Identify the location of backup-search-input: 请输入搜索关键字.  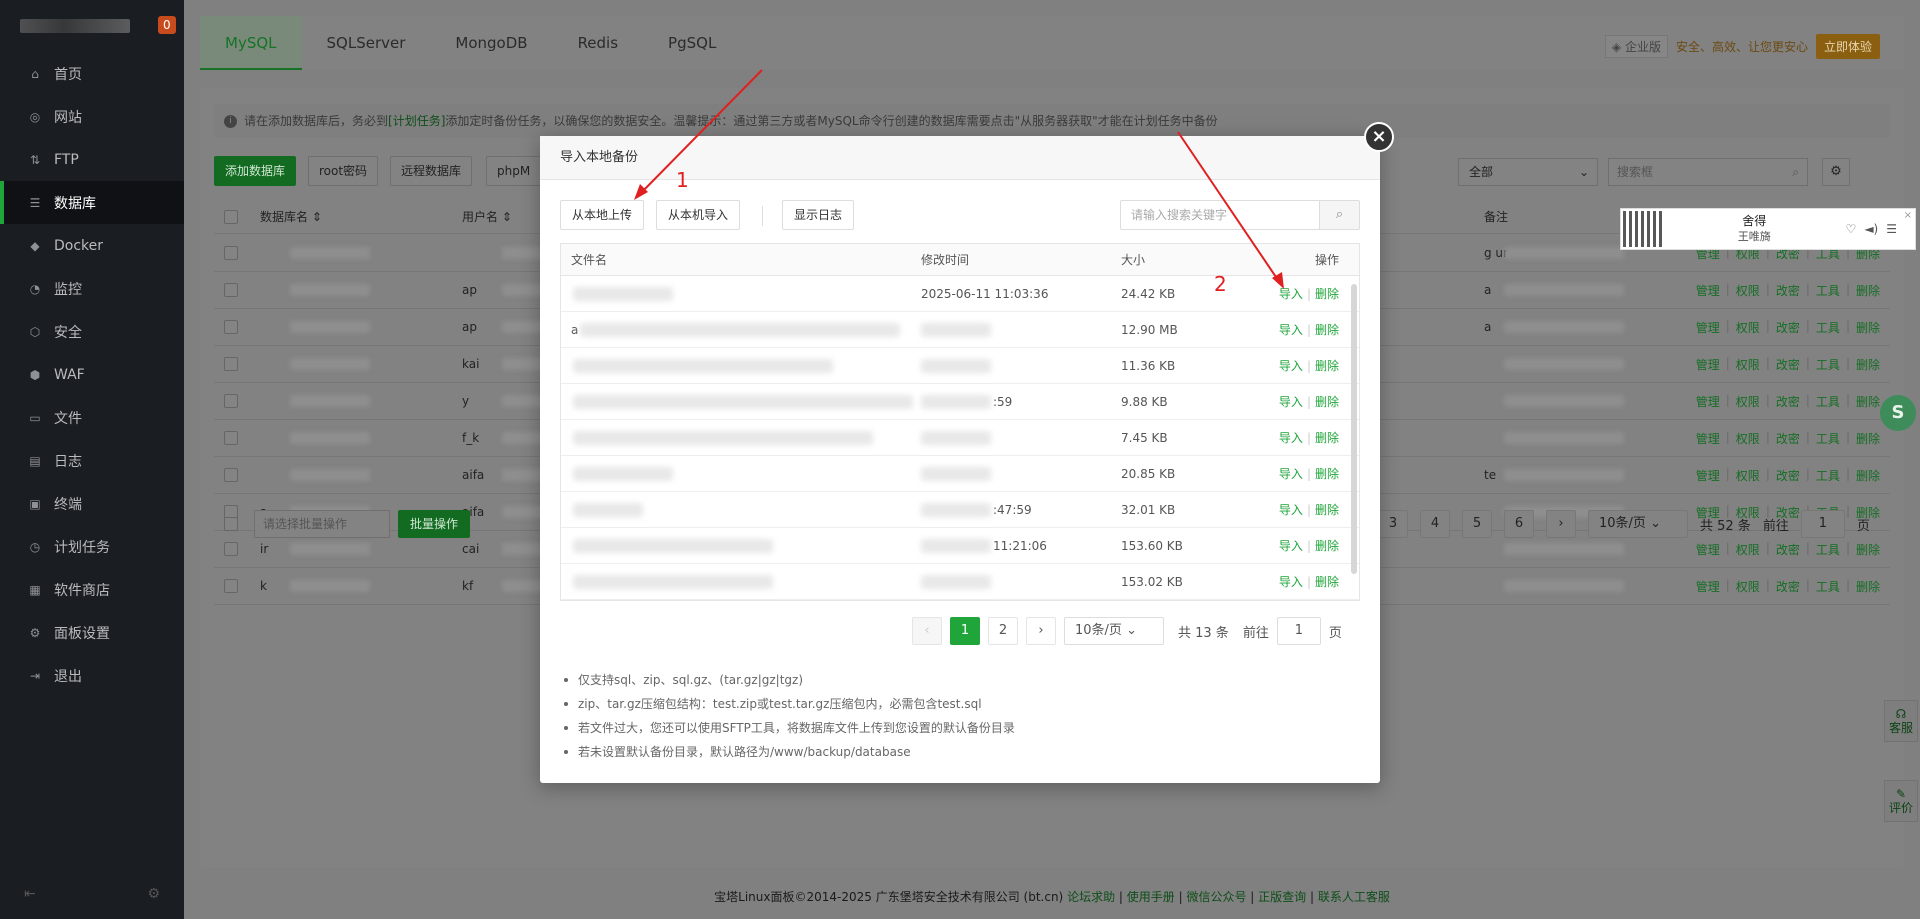
(1220, 215).